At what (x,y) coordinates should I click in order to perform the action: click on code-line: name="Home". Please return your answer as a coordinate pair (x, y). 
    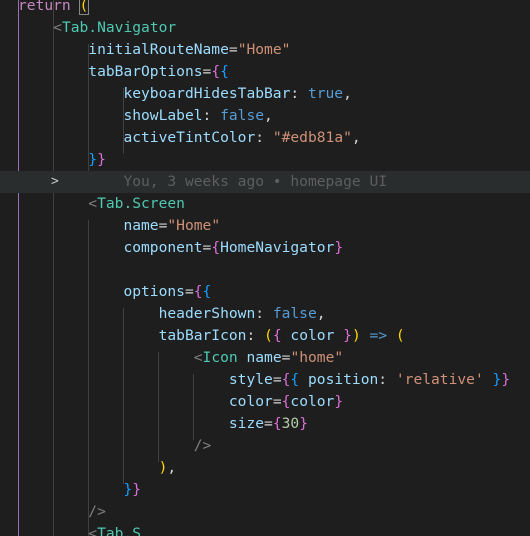
    Looking at the image, I should click on (265, 226).